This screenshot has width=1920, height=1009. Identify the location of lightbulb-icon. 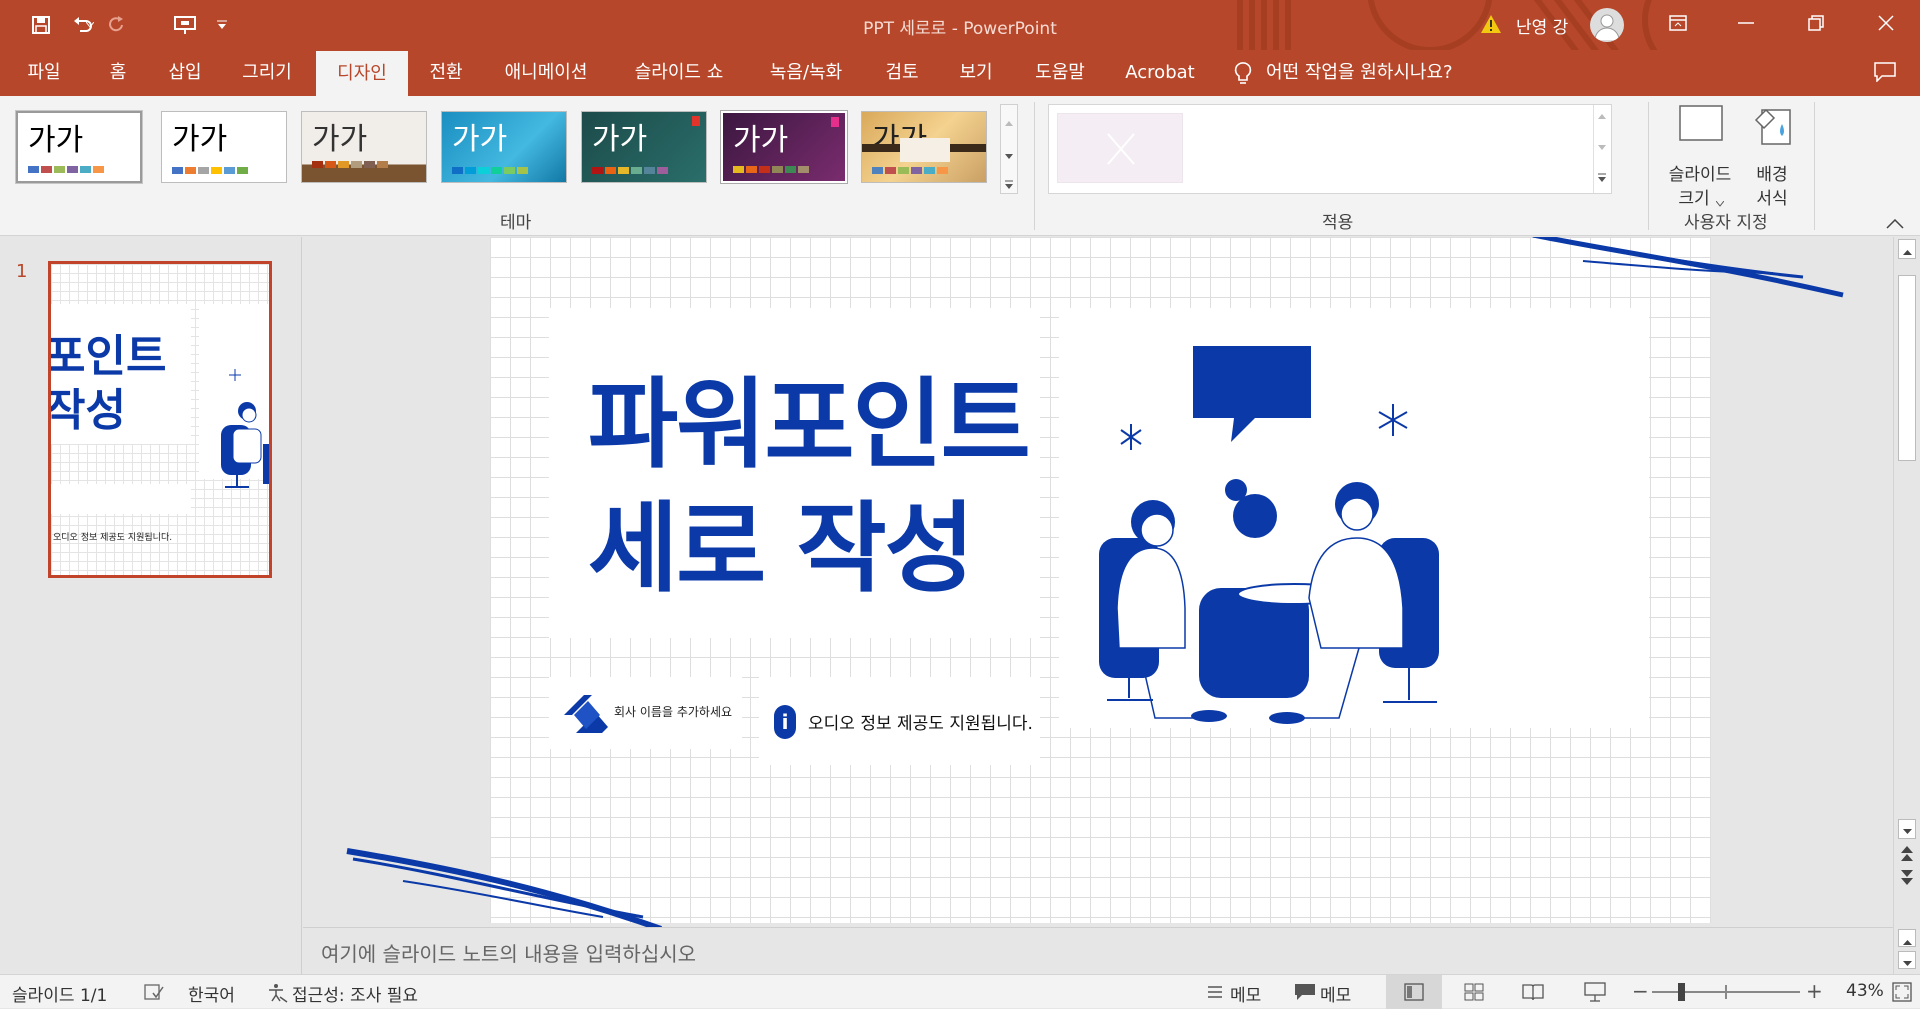
(1243, 76).